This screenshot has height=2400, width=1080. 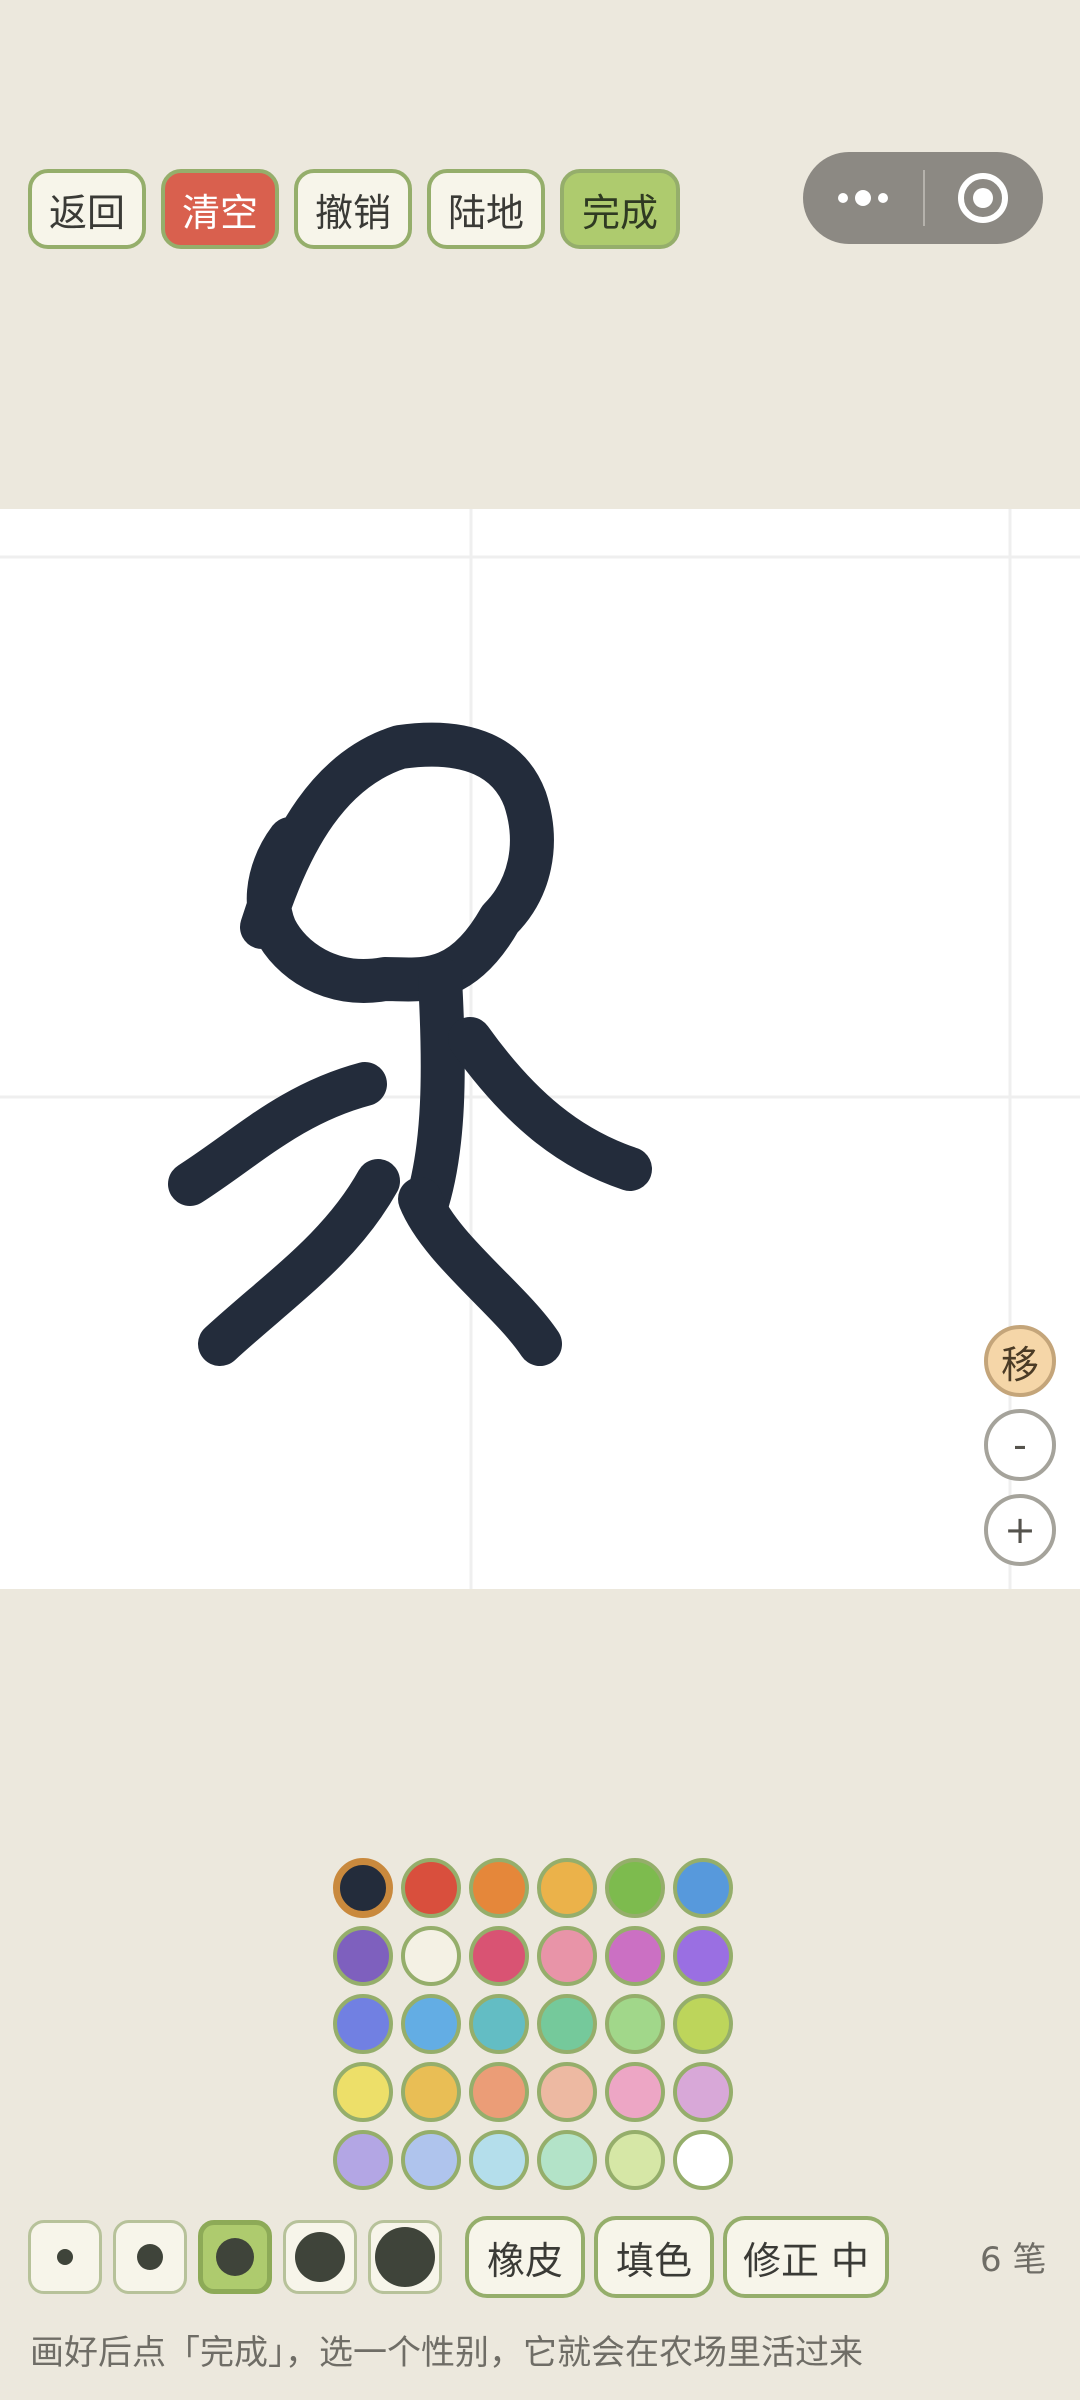 I want to click on stroke-left-leg, so click(x=299, y=1262).